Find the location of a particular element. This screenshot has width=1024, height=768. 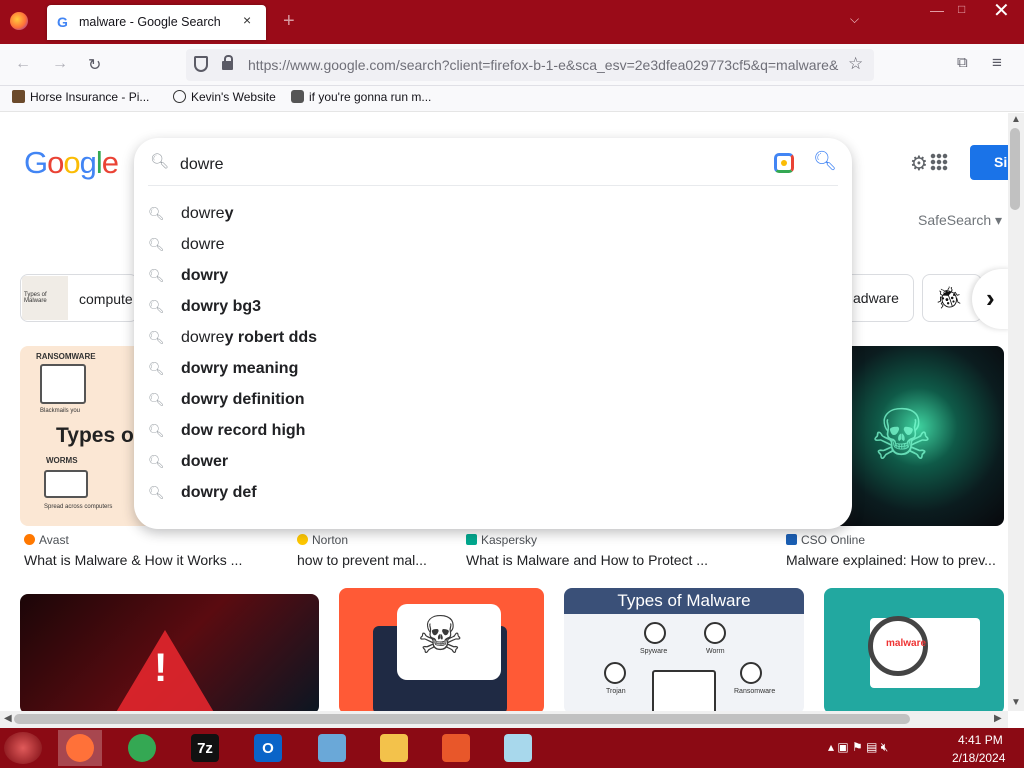

image-result-cso: ☠ is located at coordinates (918, 436).